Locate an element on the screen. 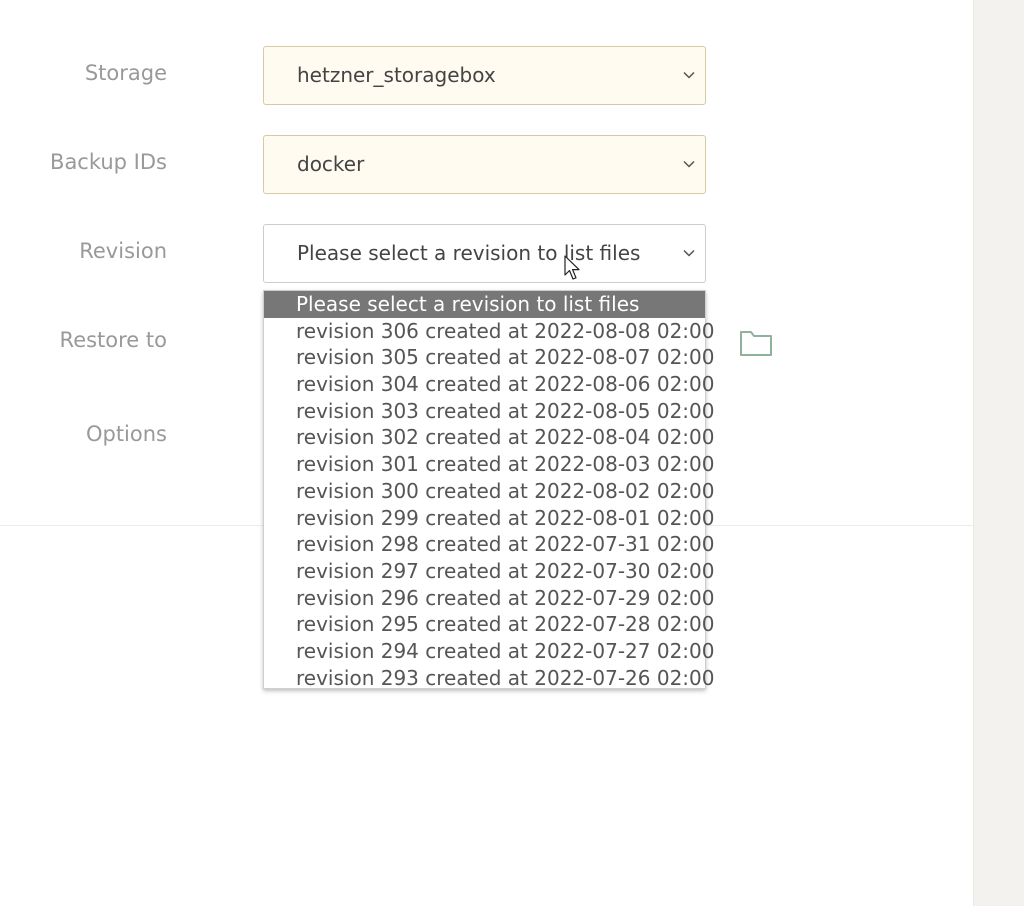  revision-select: Please select a revision to list files is located at coordinates (484, 253).